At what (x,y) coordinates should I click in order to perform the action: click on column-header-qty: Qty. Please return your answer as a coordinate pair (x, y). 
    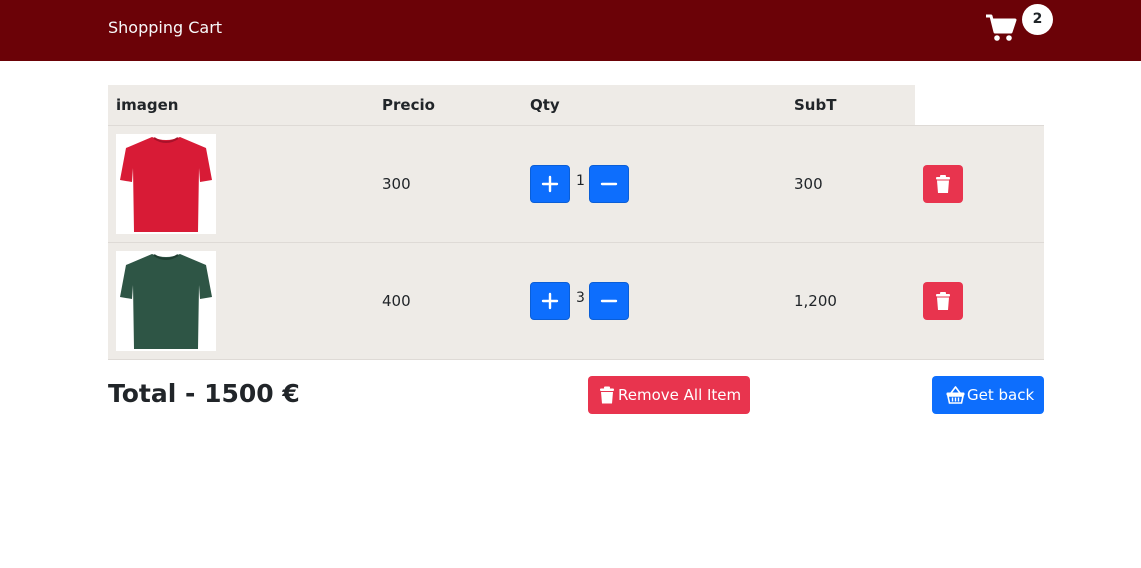
    Looking at the image, I should click on (545, 105).